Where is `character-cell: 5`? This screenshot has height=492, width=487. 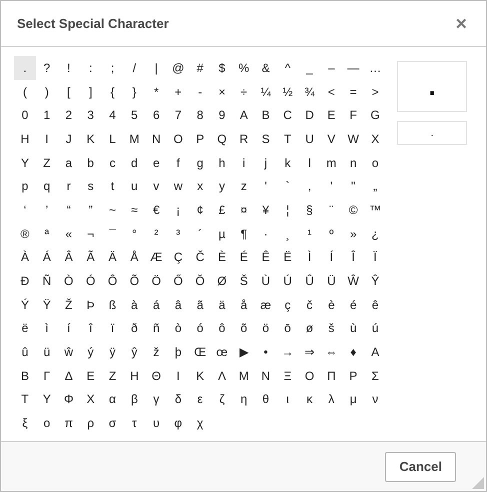 character-cell: 5 is located at coordinates (134, 115).